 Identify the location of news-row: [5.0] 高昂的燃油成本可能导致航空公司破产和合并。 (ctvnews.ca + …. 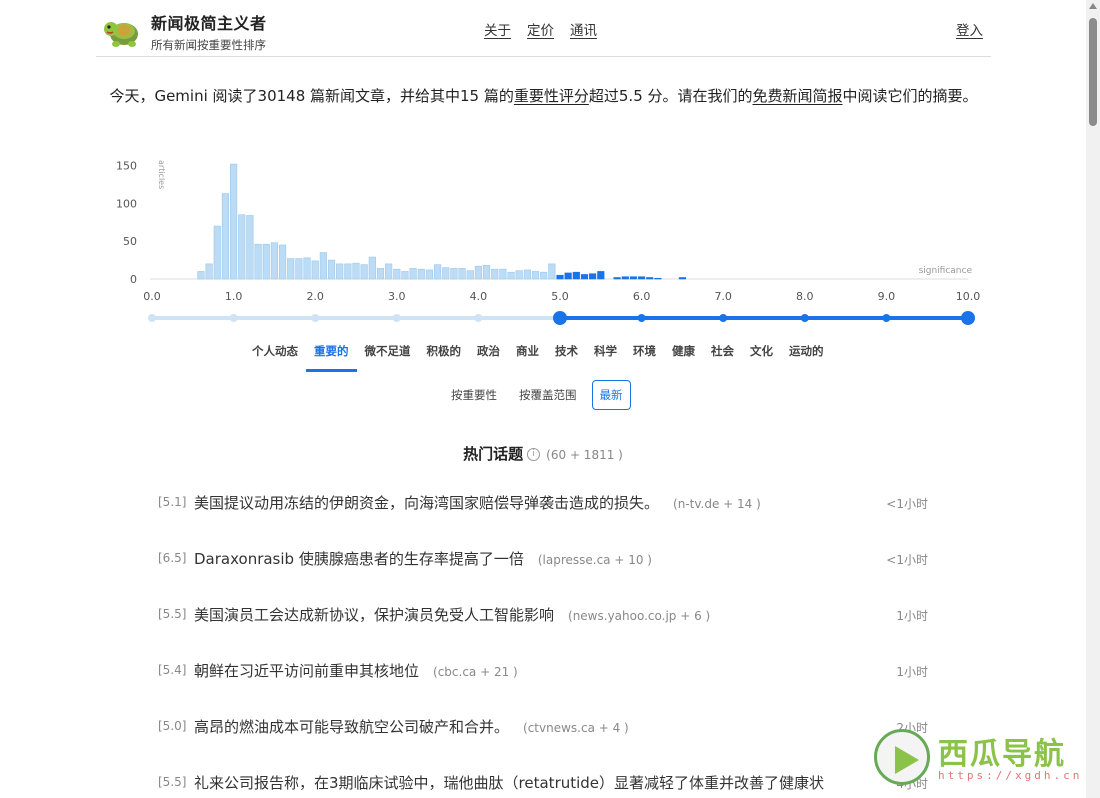
(543, 739).